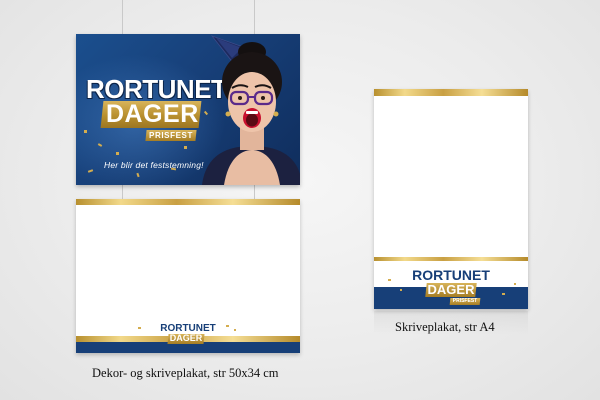 The image size is (600, 400). What do you see at coordinates (185, 373) in the screenshot?
I see `caption-decor-poster: Dekor- og skriveplakat, str 50x34 cm` at bounding box center [185, 373].